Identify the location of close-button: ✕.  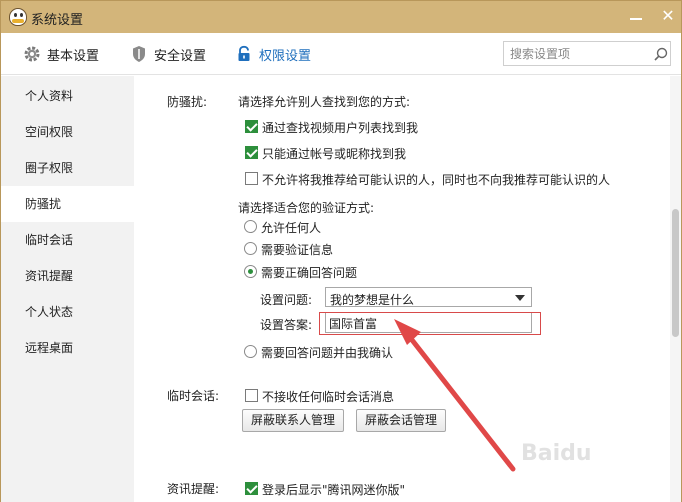
(668, 16).